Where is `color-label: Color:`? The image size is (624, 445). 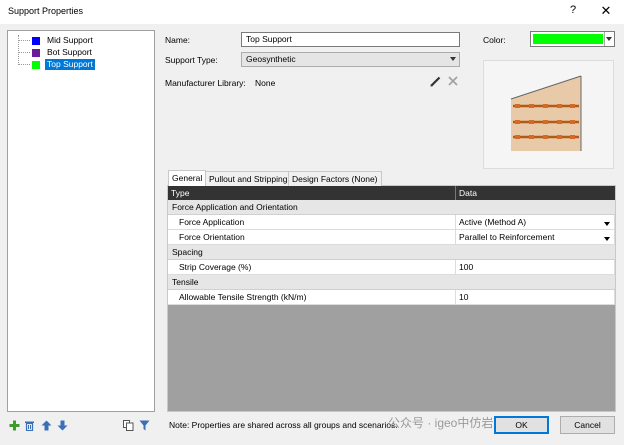 color-label: Color: is located at coordinates (494, 40).